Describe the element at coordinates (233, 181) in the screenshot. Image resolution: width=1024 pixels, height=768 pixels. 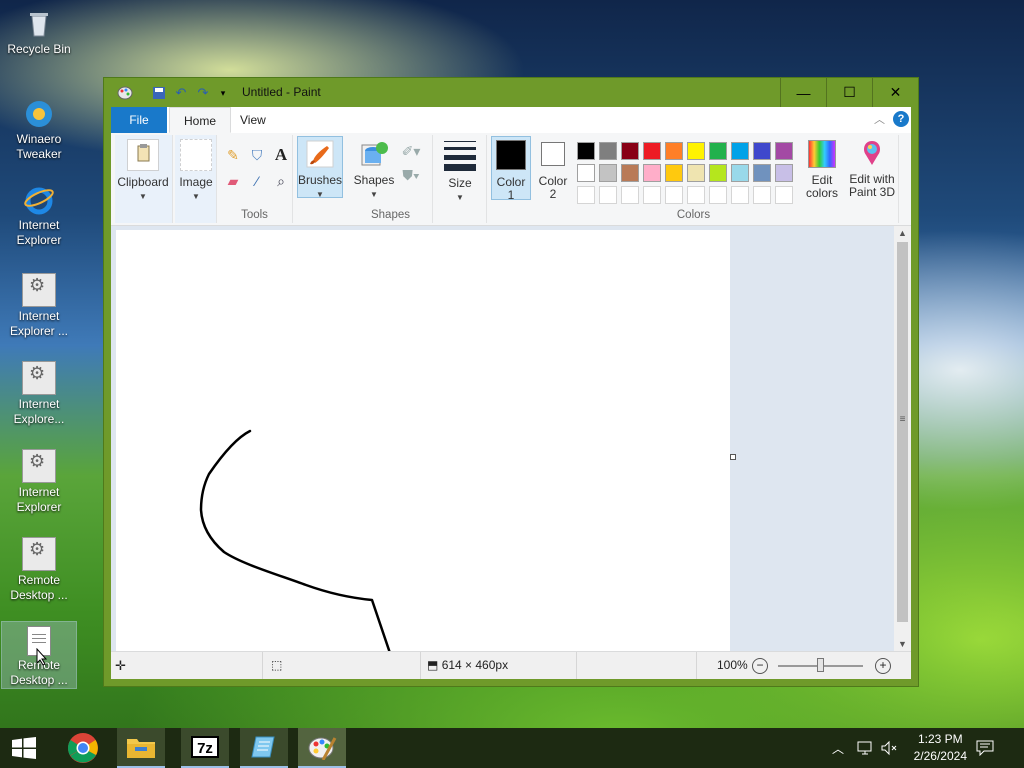
I see `eraser-icon: ▰` at that location.